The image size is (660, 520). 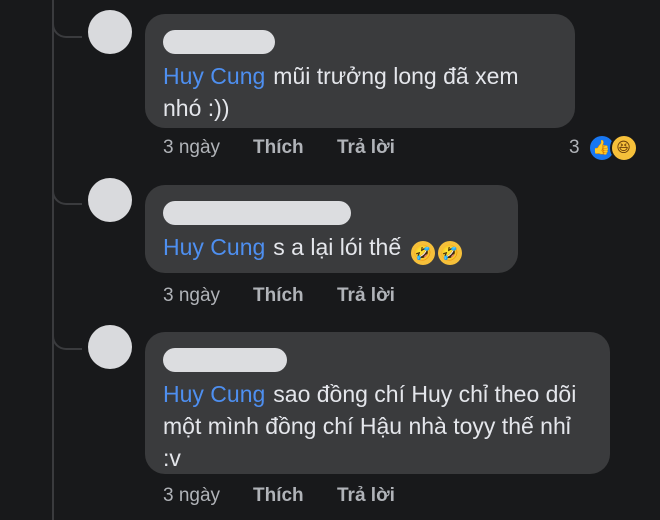 I want to click on comment-bubble: Huy Cung mũi trưởng long đã xem nhó :)), so click(x=360, y=71).